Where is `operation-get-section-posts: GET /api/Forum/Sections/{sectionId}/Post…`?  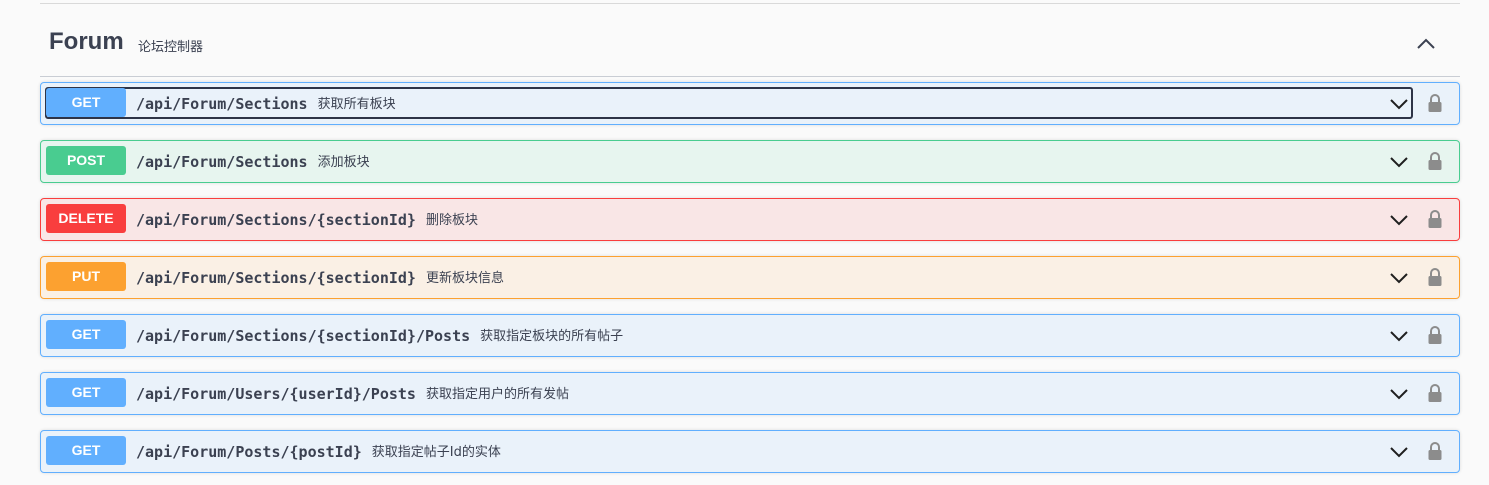 operation-get-section-posts: GET /api/Forum/Sections/{sectionId}/Post… is located at coordinates (750, 335).